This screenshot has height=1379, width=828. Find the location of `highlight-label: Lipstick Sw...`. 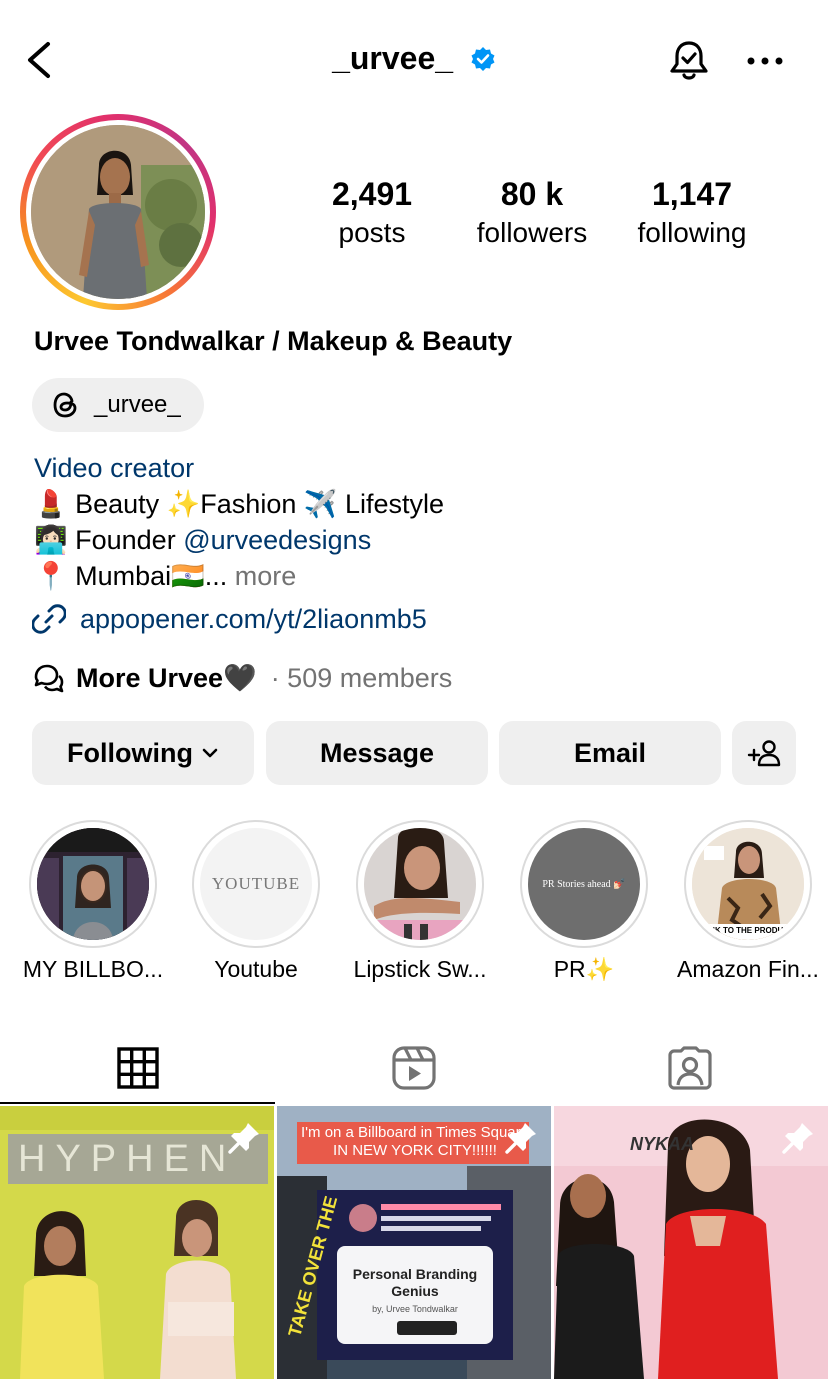

highlight-label: Lipstick Sw... is located at coordinates (420, 969).